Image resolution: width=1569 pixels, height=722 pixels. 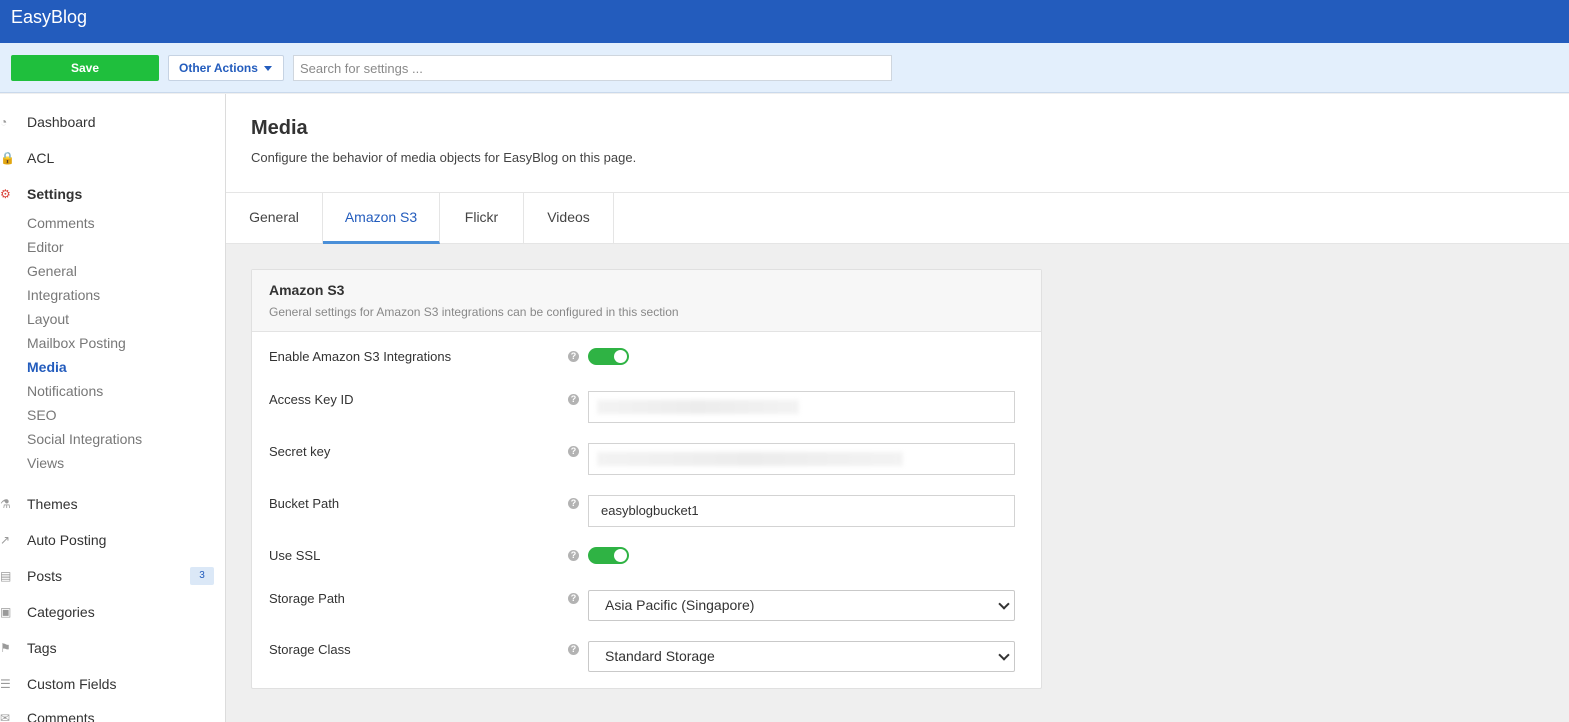 What do you see at coordinates (5, 684) in the screenshot?
I see `list-icon: ☰` at bounding box center [5, 684].